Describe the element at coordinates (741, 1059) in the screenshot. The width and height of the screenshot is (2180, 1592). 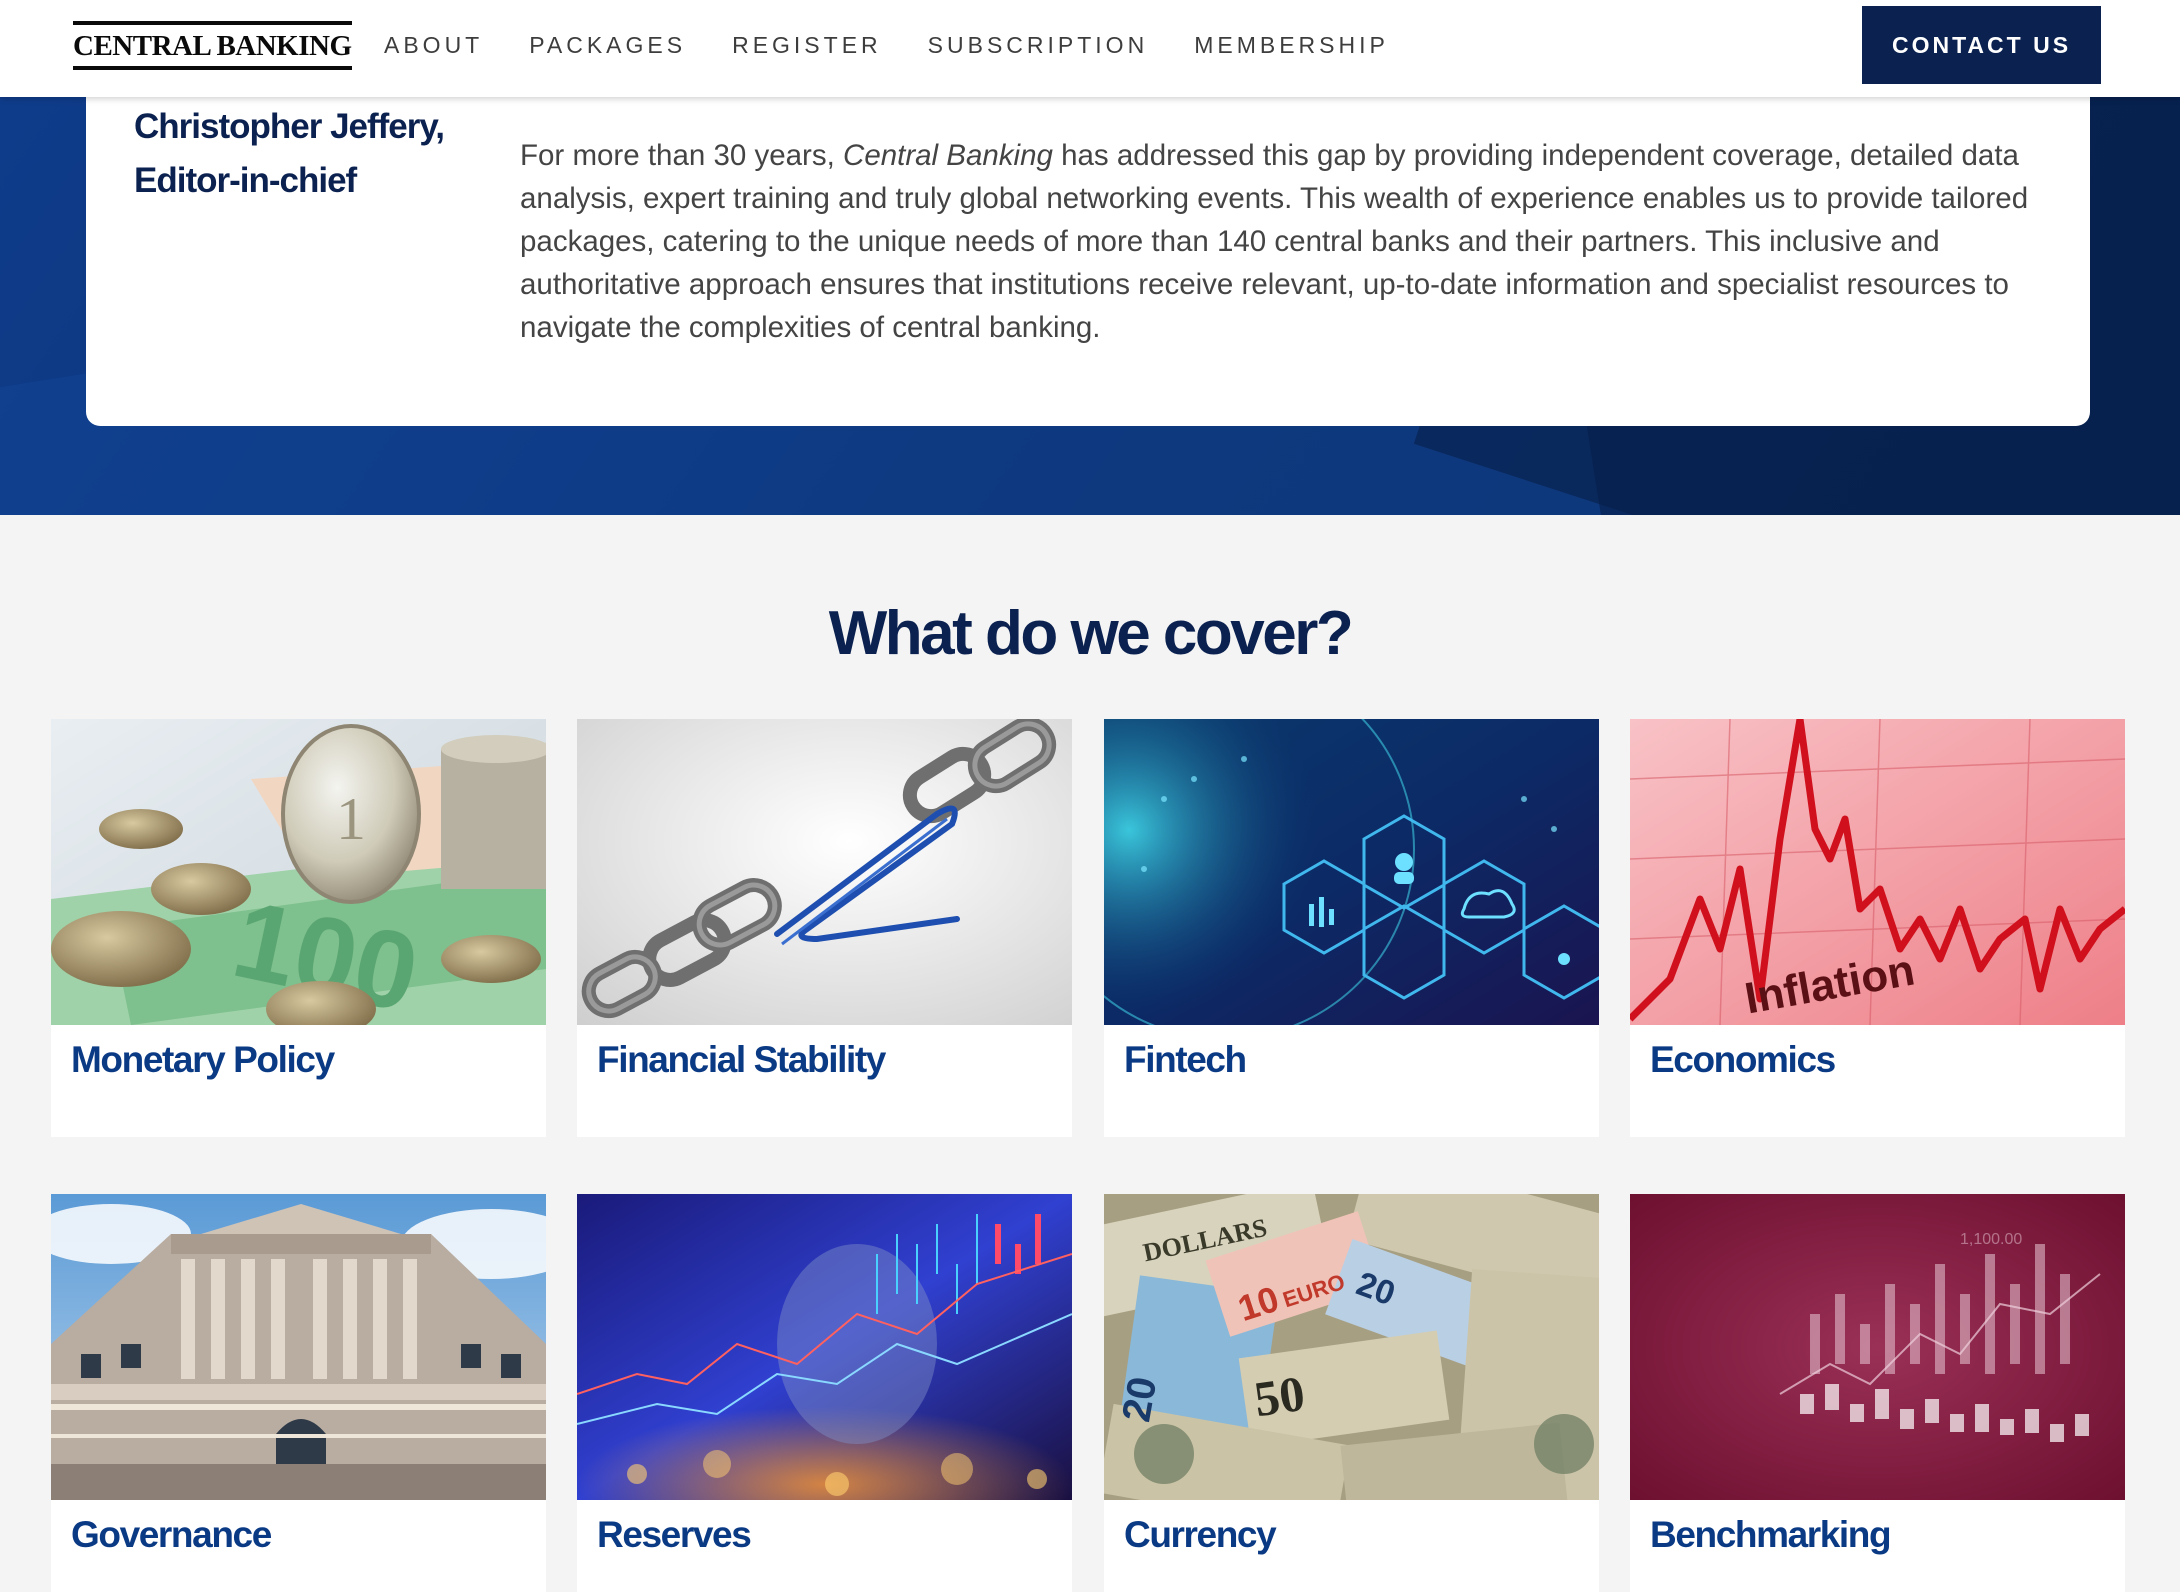
I see `topic-label: Financial Stability` at that location.